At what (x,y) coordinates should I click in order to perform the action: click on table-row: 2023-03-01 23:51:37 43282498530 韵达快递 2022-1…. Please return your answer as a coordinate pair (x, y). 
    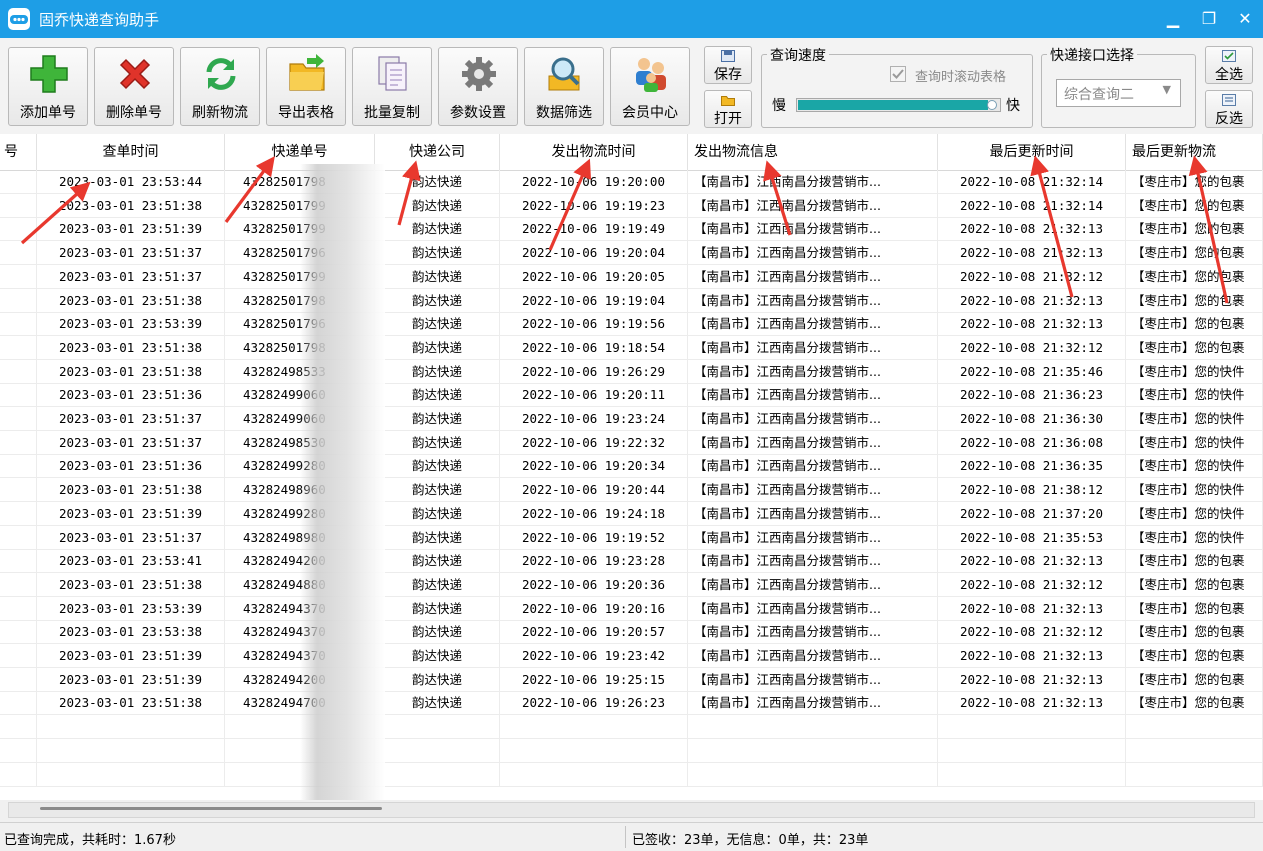
    Looking at the image, I should click on (631, 442).